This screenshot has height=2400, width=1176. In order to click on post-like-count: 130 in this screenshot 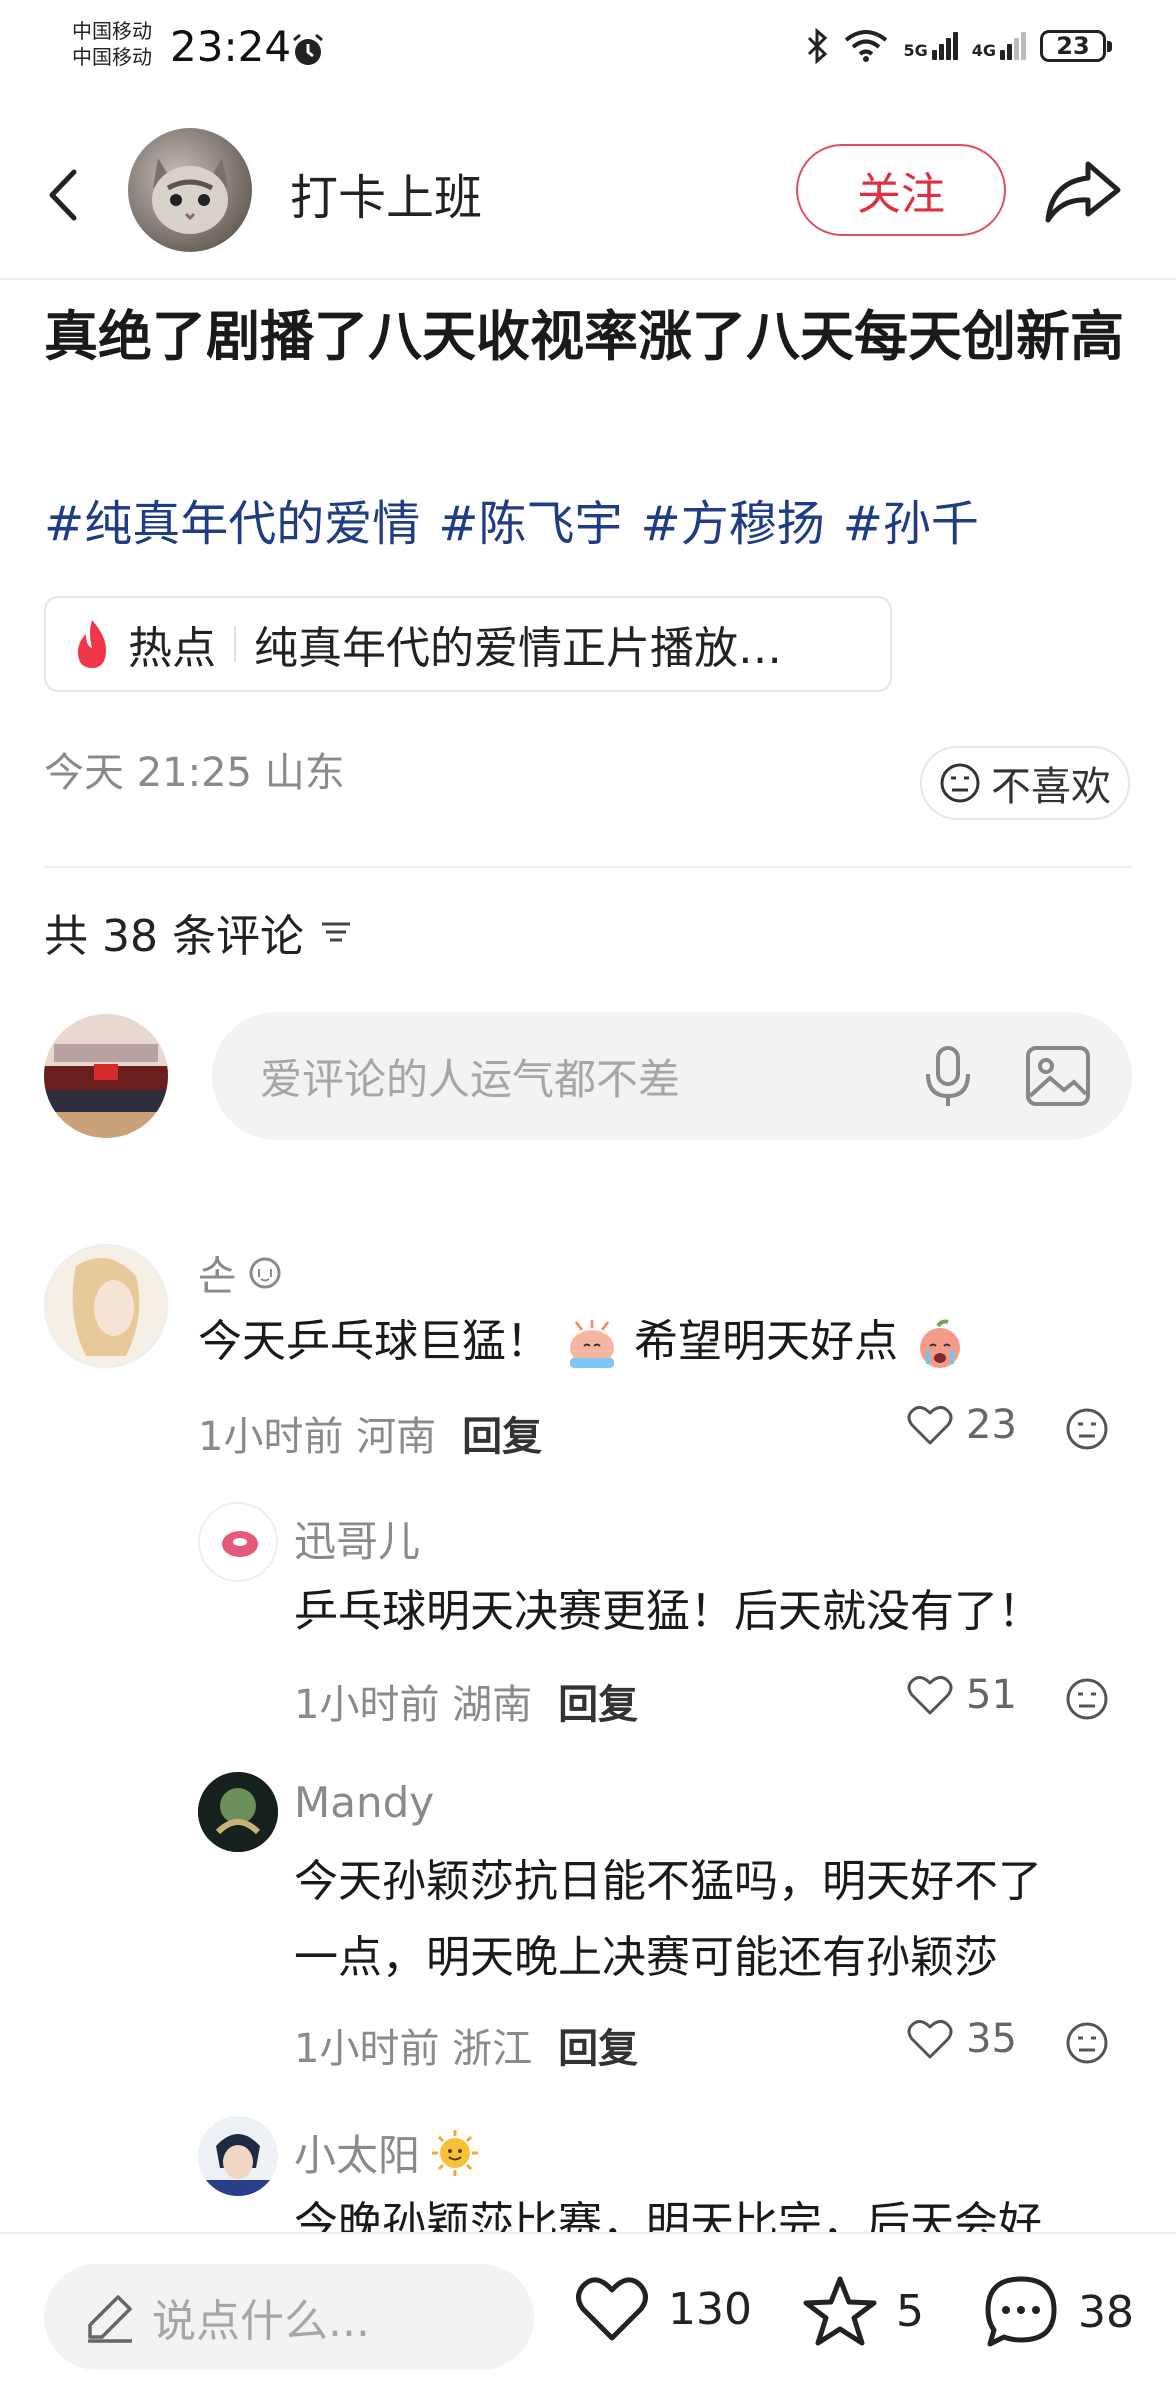, I will do `click(710, 2309)`.